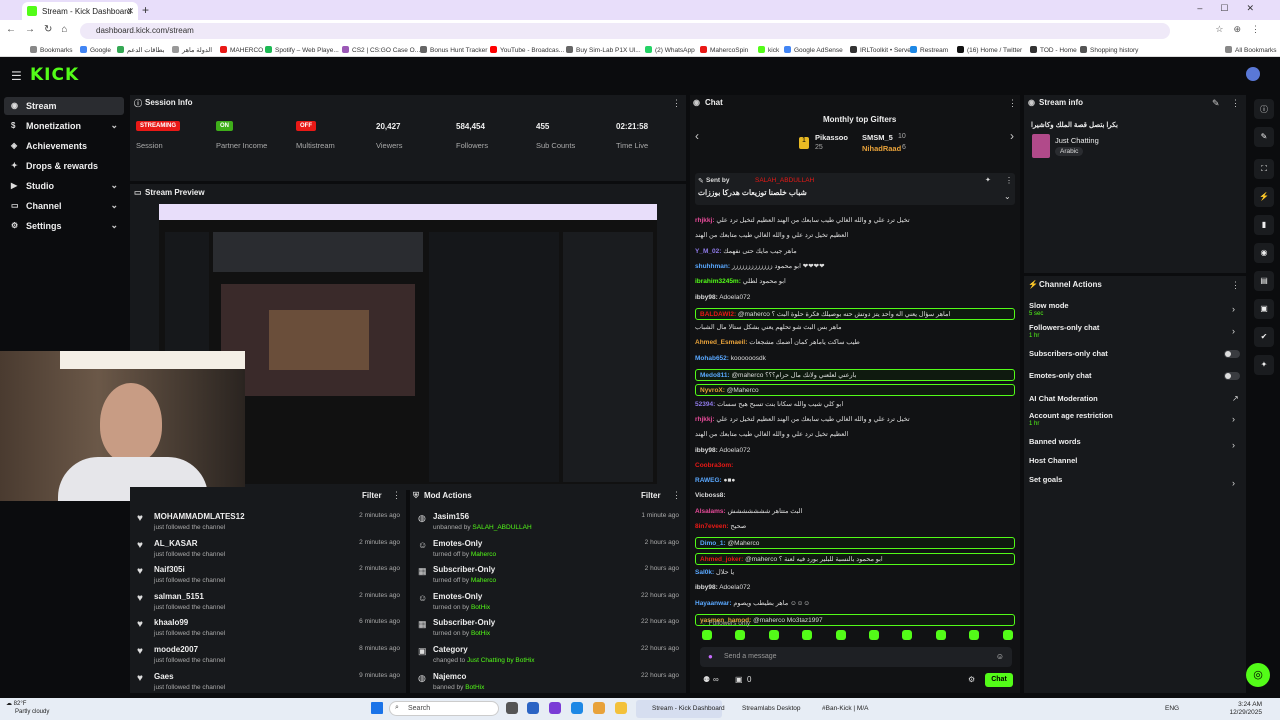  Describe the element at coordinates (444, 708) in the screenshot. I see `taskbar-search: ⌕ Search` at that location.